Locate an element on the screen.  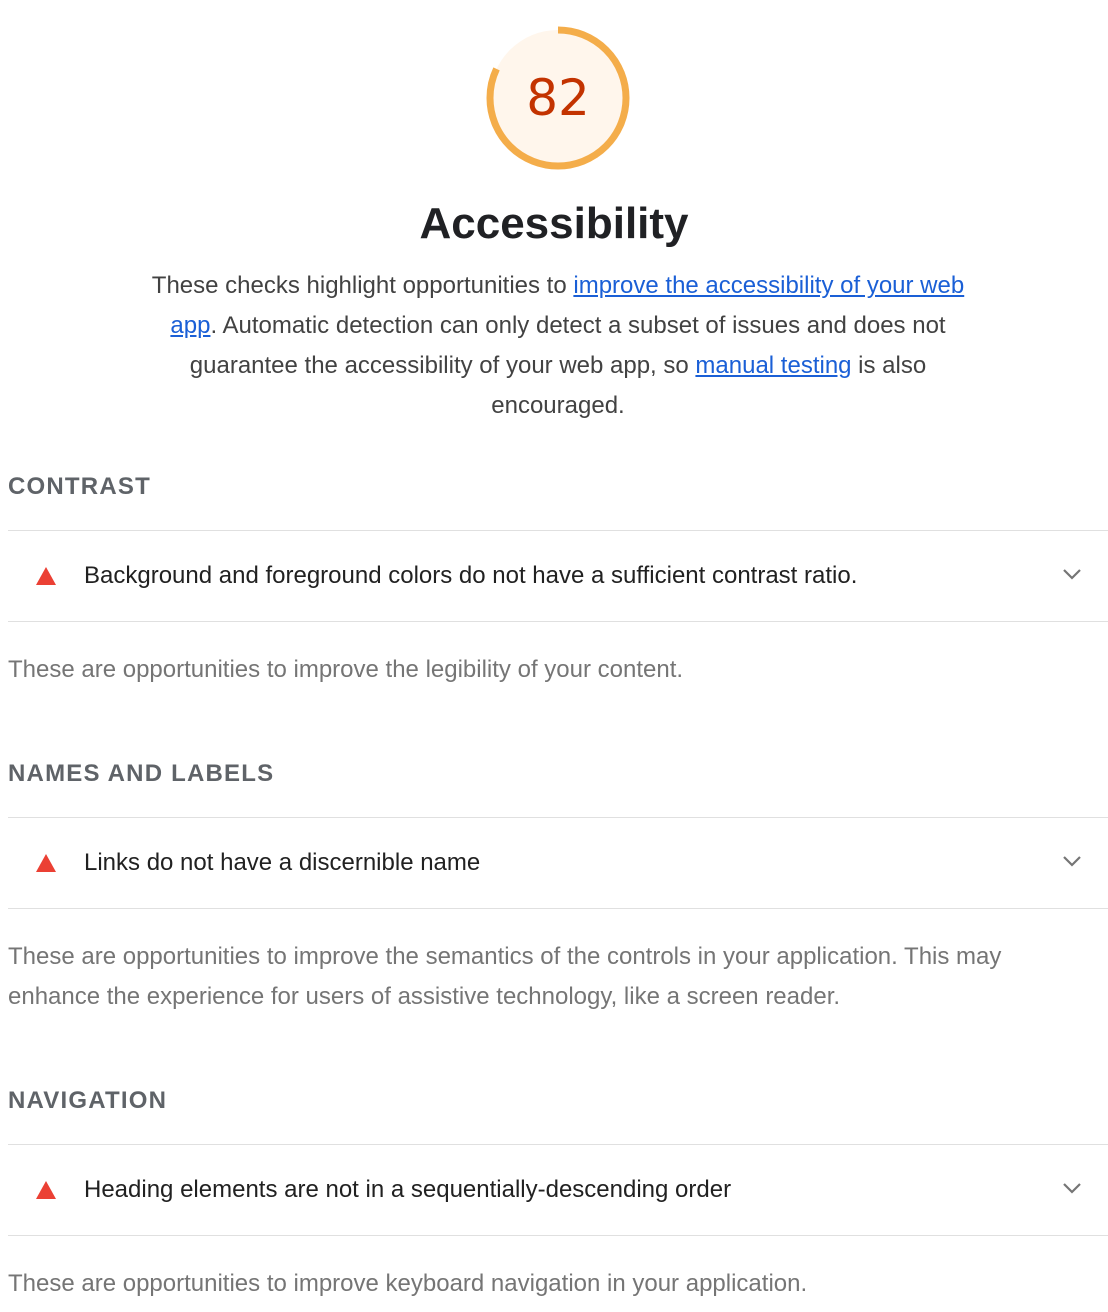
manual-testing-link: manual testing is located at coordinates (773, 365).